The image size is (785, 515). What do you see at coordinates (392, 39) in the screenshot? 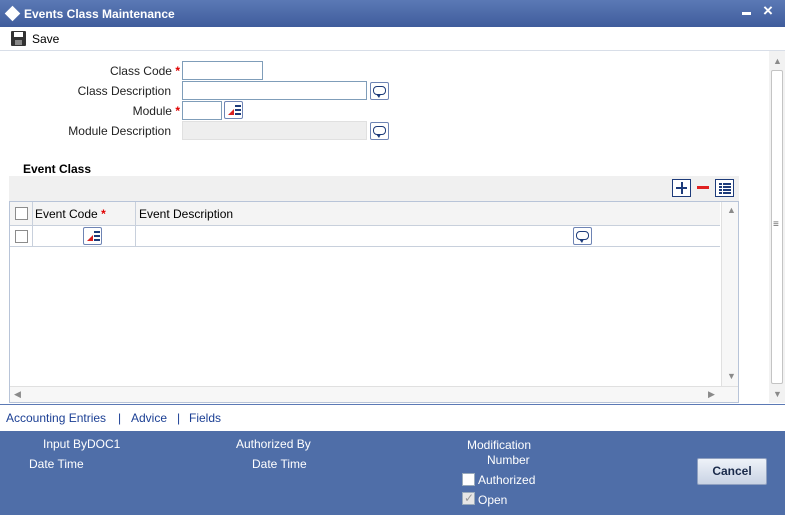
I see `toolbar: Save` at bounding box center [392, 39].